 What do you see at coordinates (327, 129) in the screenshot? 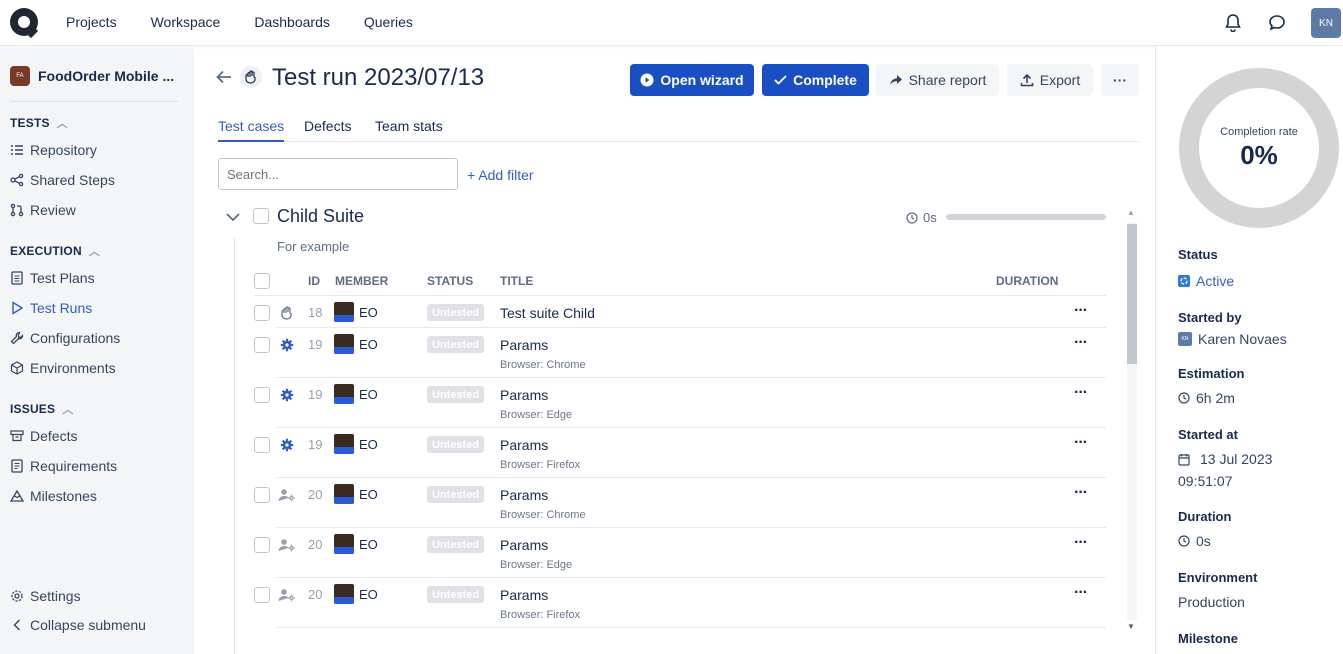
I see `tab-defects: Defects` at bounding box center [327, 129].